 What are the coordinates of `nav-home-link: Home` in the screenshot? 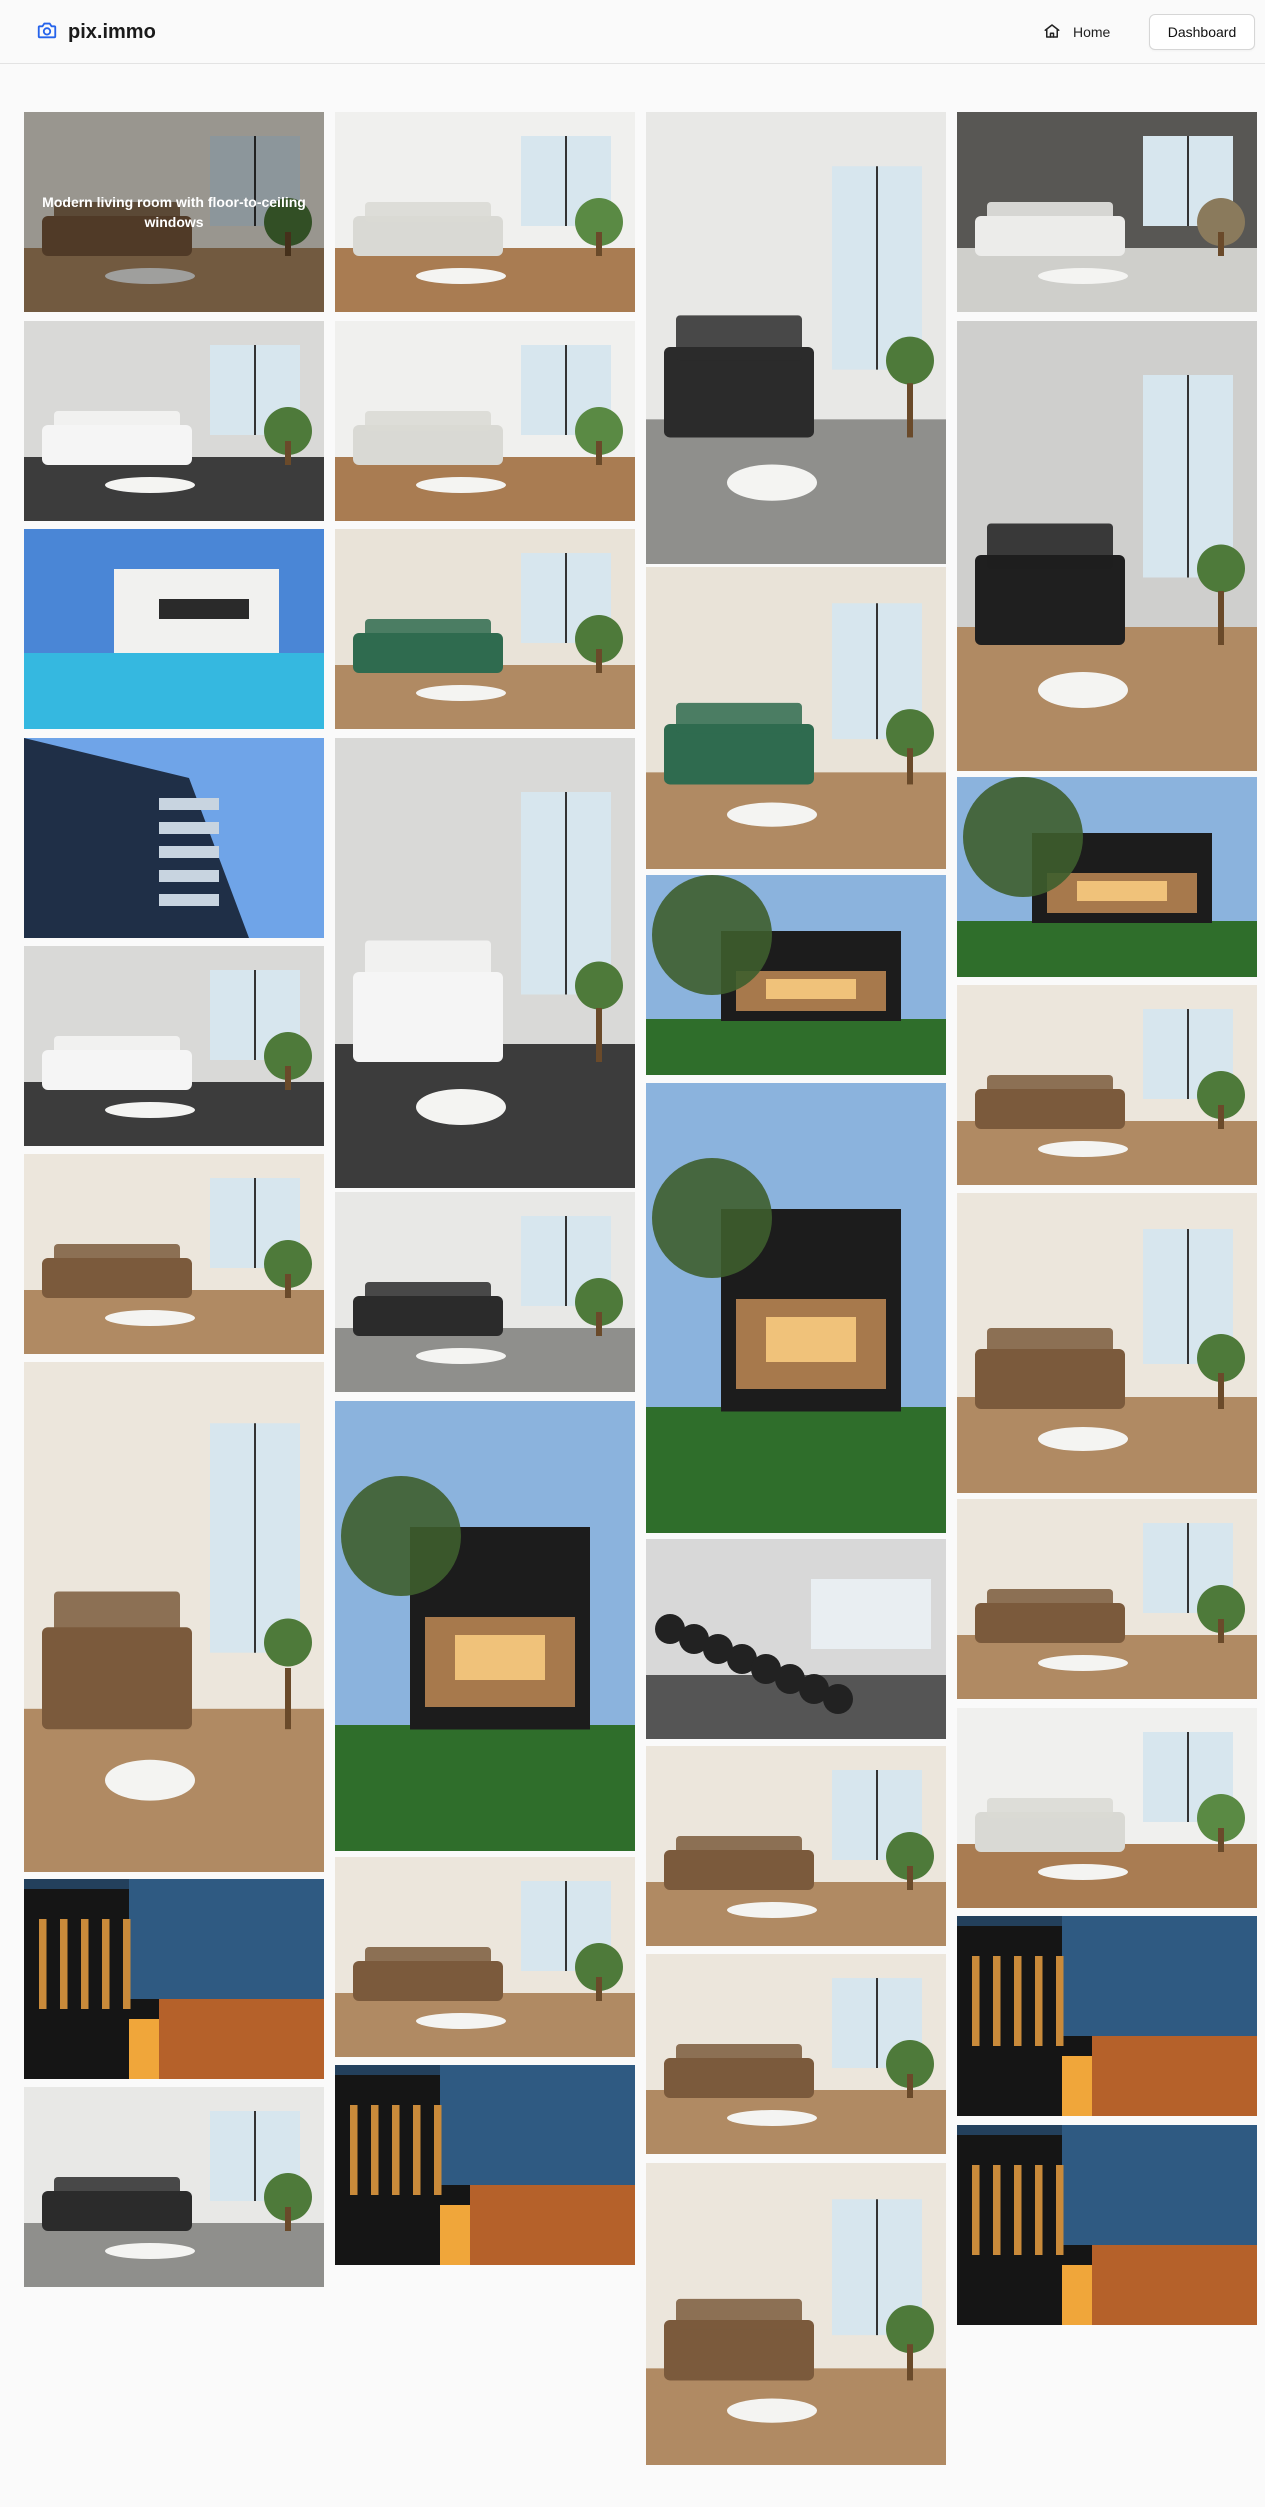 It's located at (1076, 32).